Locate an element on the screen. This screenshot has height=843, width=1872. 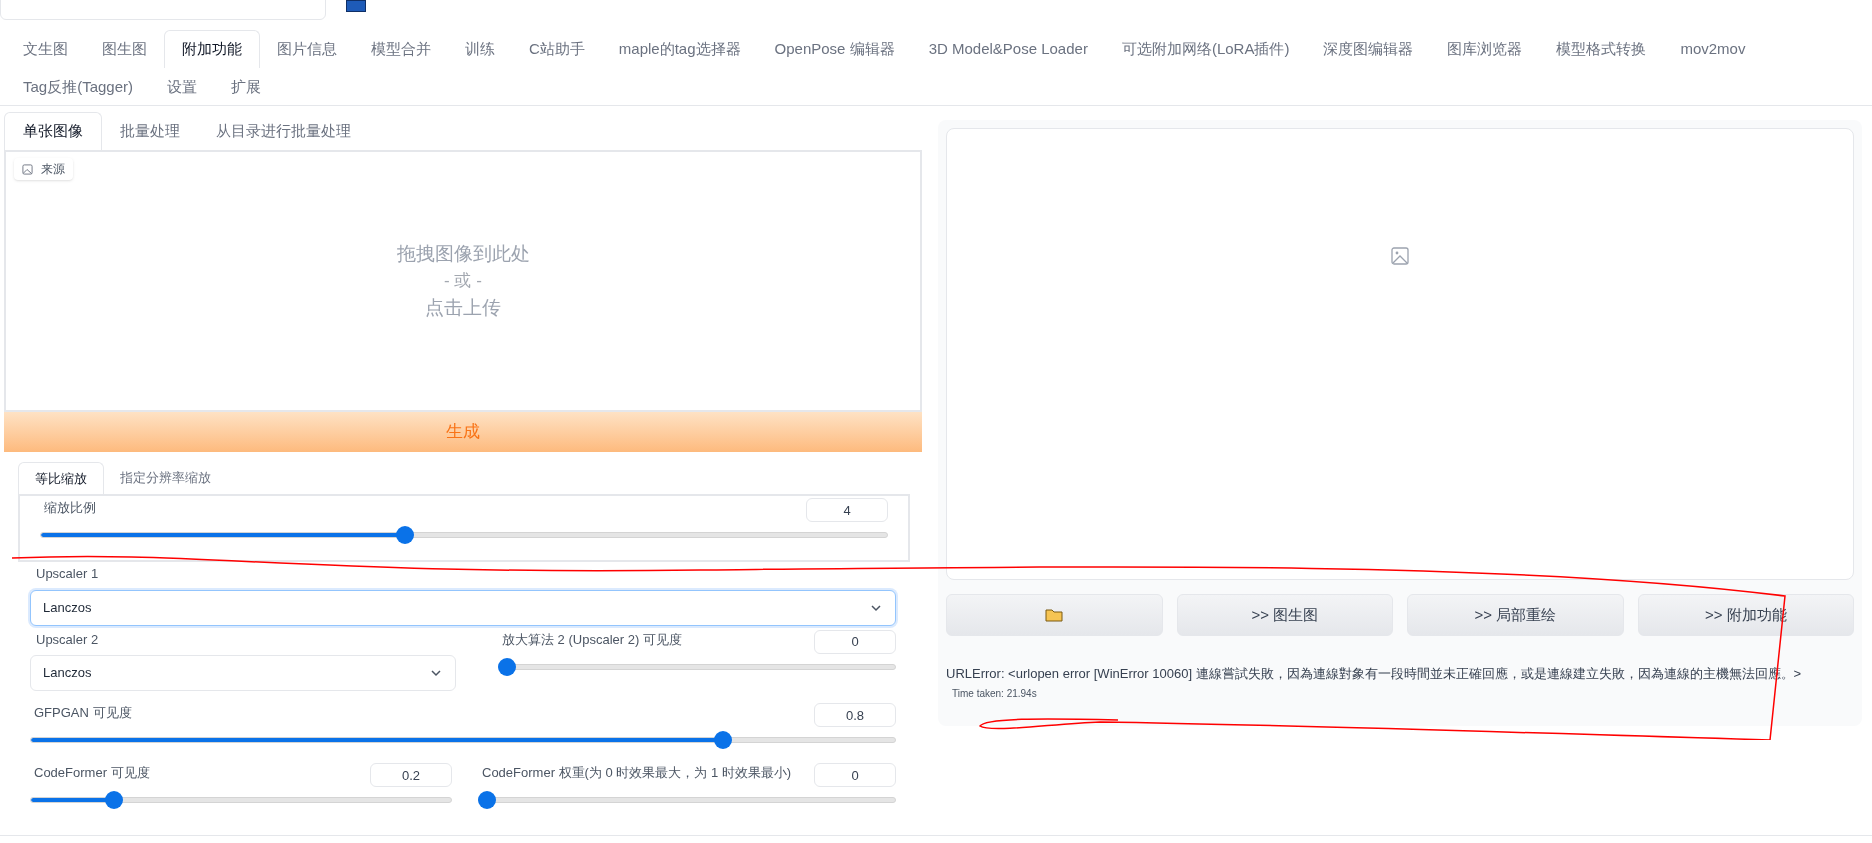
slider-label: 缩放比例 is located at coordinates (70, 508).